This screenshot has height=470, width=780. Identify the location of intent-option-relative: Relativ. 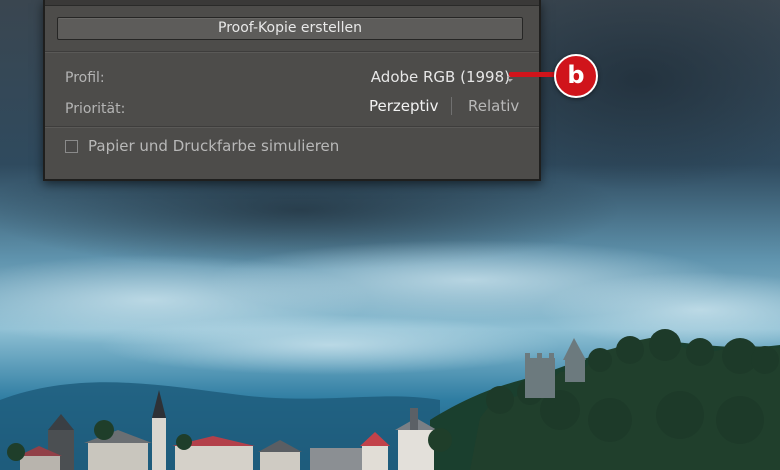
(493, 106).